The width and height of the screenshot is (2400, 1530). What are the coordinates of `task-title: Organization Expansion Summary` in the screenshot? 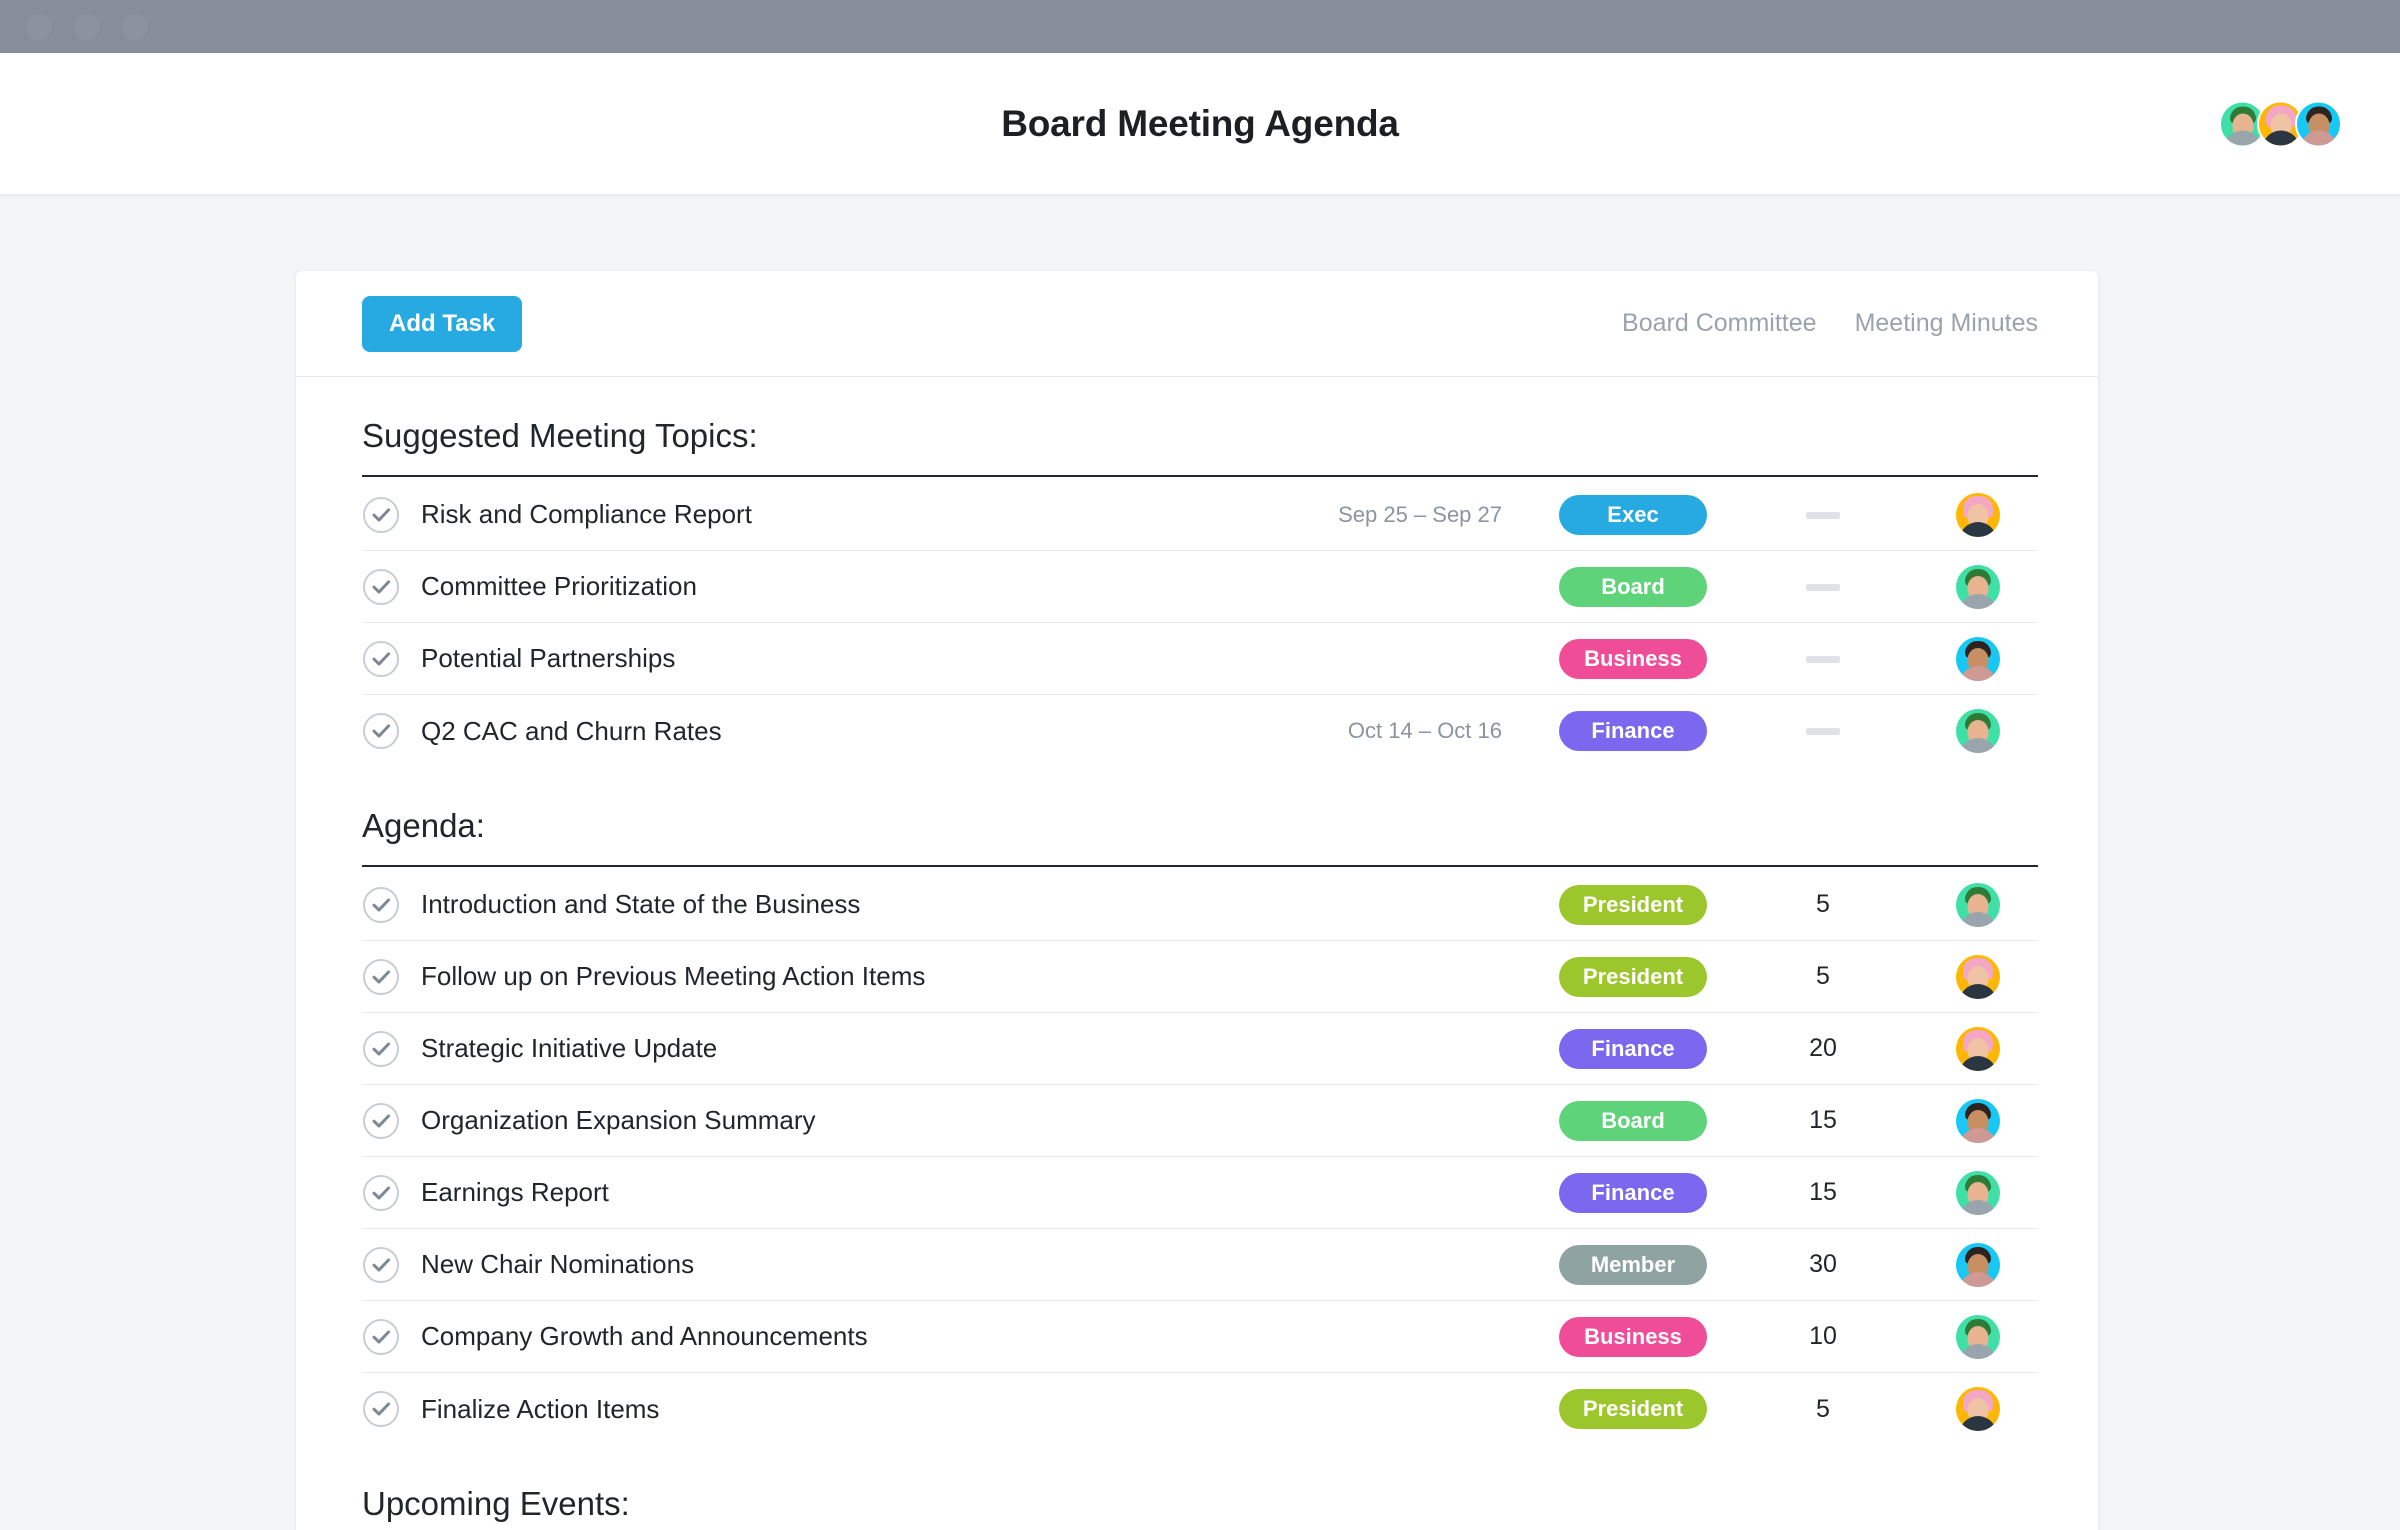 It's located at (854, 1120).